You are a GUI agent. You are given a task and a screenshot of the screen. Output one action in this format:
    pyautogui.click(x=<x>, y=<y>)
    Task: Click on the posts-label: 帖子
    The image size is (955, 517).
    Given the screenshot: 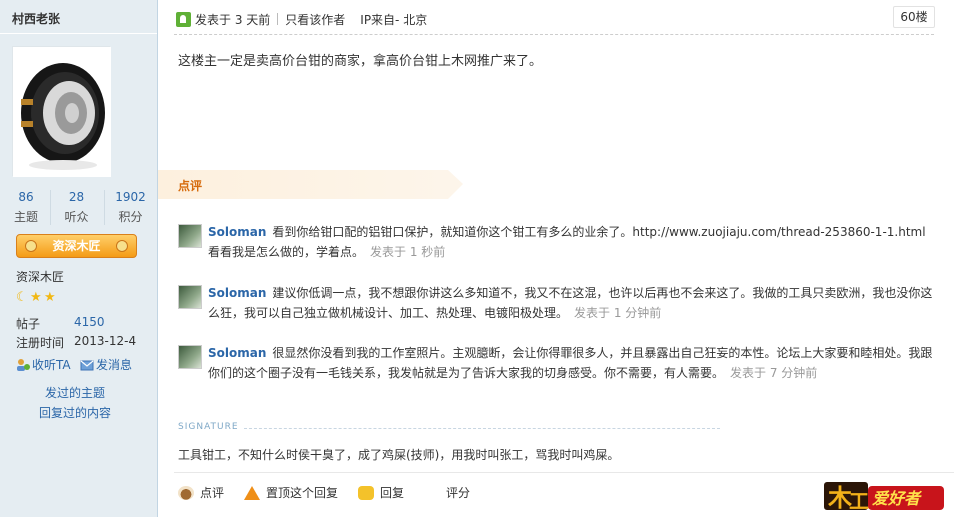 What is the action you would take?
    pyautogui.click(x=28, y=324)
    